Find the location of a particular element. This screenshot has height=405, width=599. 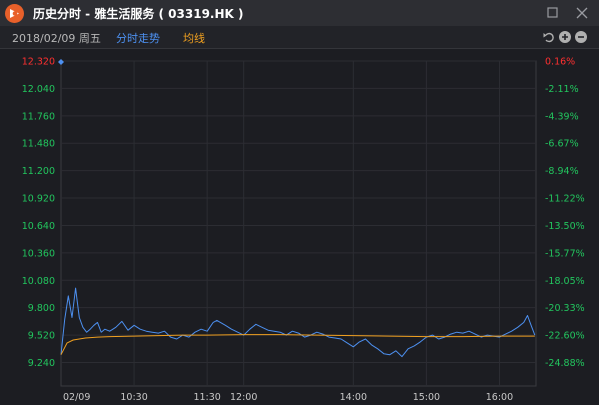

chart-toolbar: 2018/02/09 周五 分时走势 均线 is located at coordinates (299, 37).